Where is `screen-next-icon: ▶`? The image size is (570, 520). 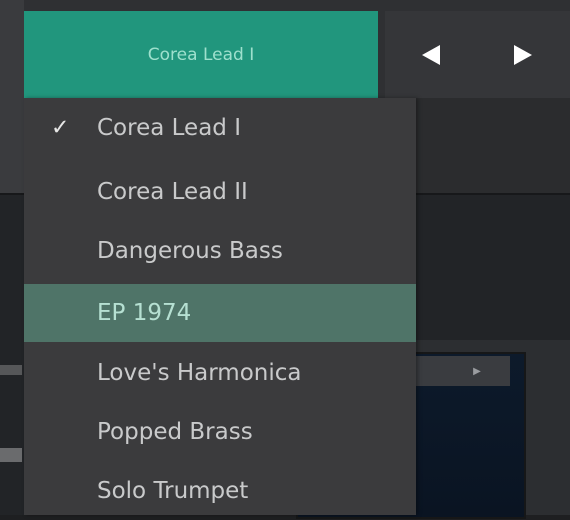
screen-next-icon: ▶ is located at coordinates (477, 371).